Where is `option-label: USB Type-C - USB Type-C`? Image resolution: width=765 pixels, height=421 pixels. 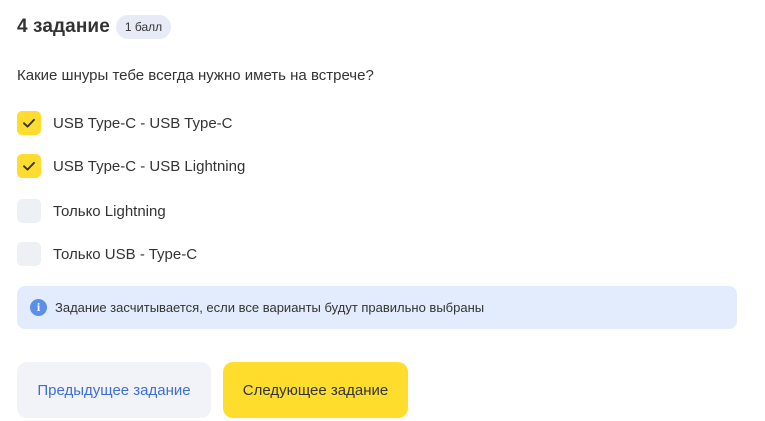 option-label: USB Type-C - USB Type-C is located at coordinates (143, 123).